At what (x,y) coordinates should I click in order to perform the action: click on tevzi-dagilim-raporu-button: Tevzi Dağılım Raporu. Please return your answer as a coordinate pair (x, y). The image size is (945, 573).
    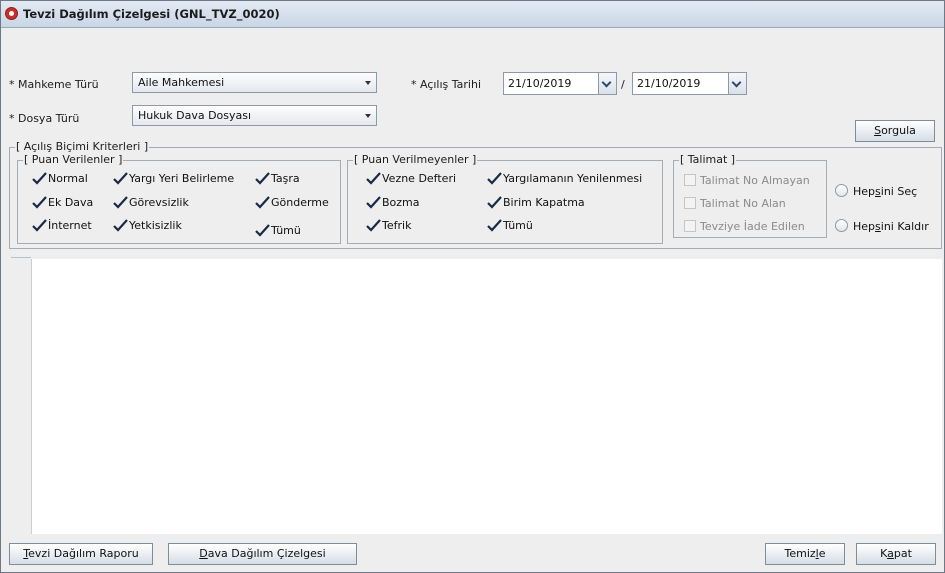
    Looking at the image, I should click on (81, 554).